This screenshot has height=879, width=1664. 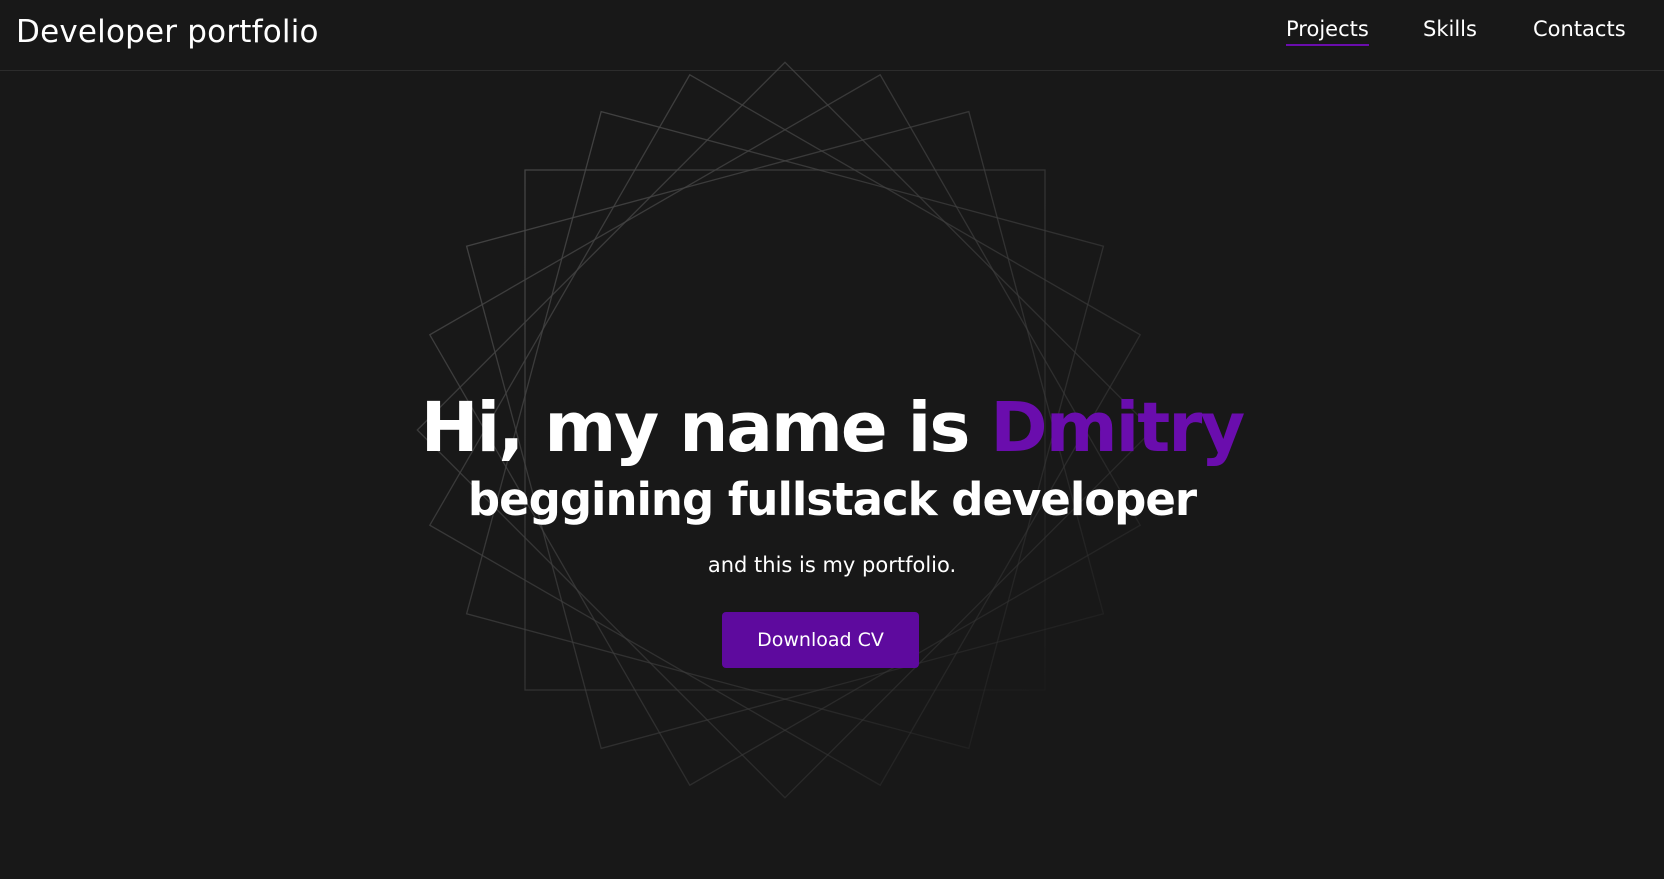 What do you see at coordinates (832, 565) in the screenshot?
I see `hero-tagline: and this is my portfolio.` at bounding box center [832, 565].